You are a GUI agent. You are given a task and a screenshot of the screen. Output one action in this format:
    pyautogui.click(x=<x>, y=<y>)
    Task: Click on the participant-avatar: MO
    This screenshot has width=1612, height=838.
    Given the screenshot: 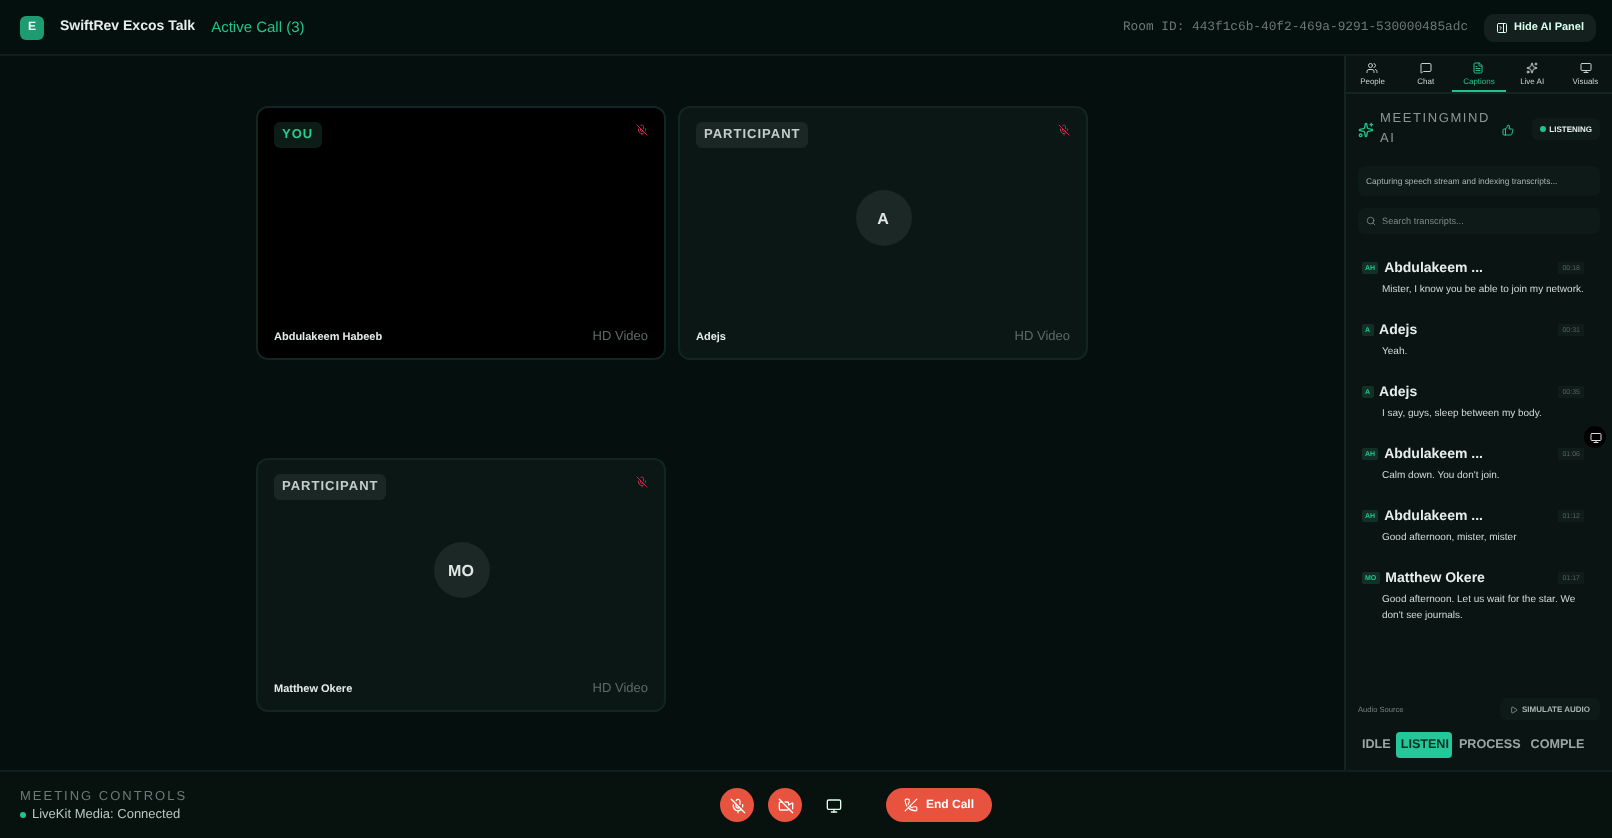 What is the action you would take?
    pyautogui.click(x=461, y=570)
    